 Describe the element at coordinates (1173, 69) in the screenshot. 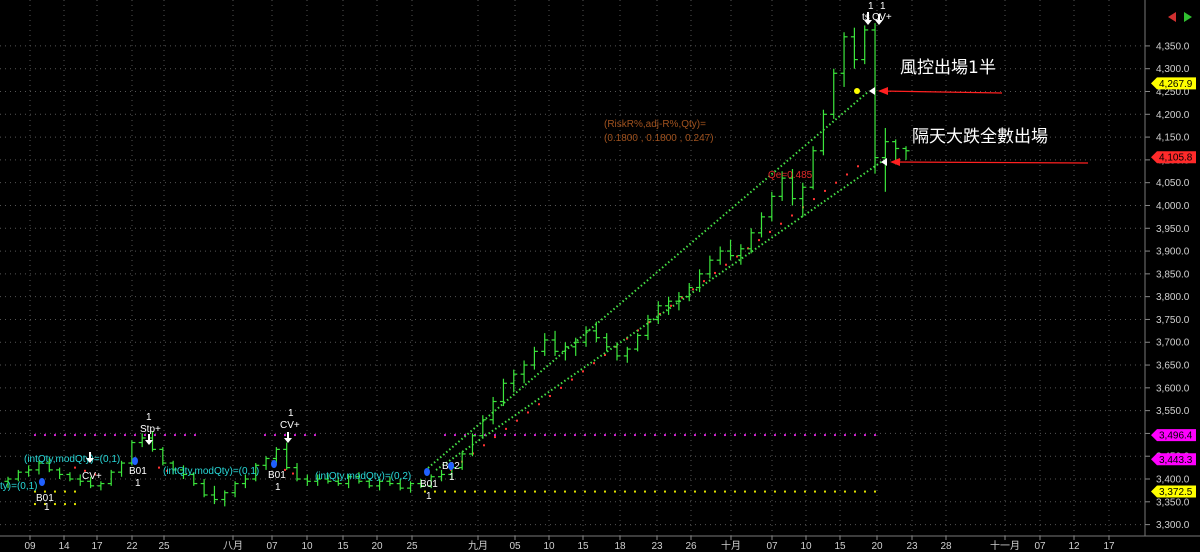

I see `y-tick-label: 4,300.0` at that location.